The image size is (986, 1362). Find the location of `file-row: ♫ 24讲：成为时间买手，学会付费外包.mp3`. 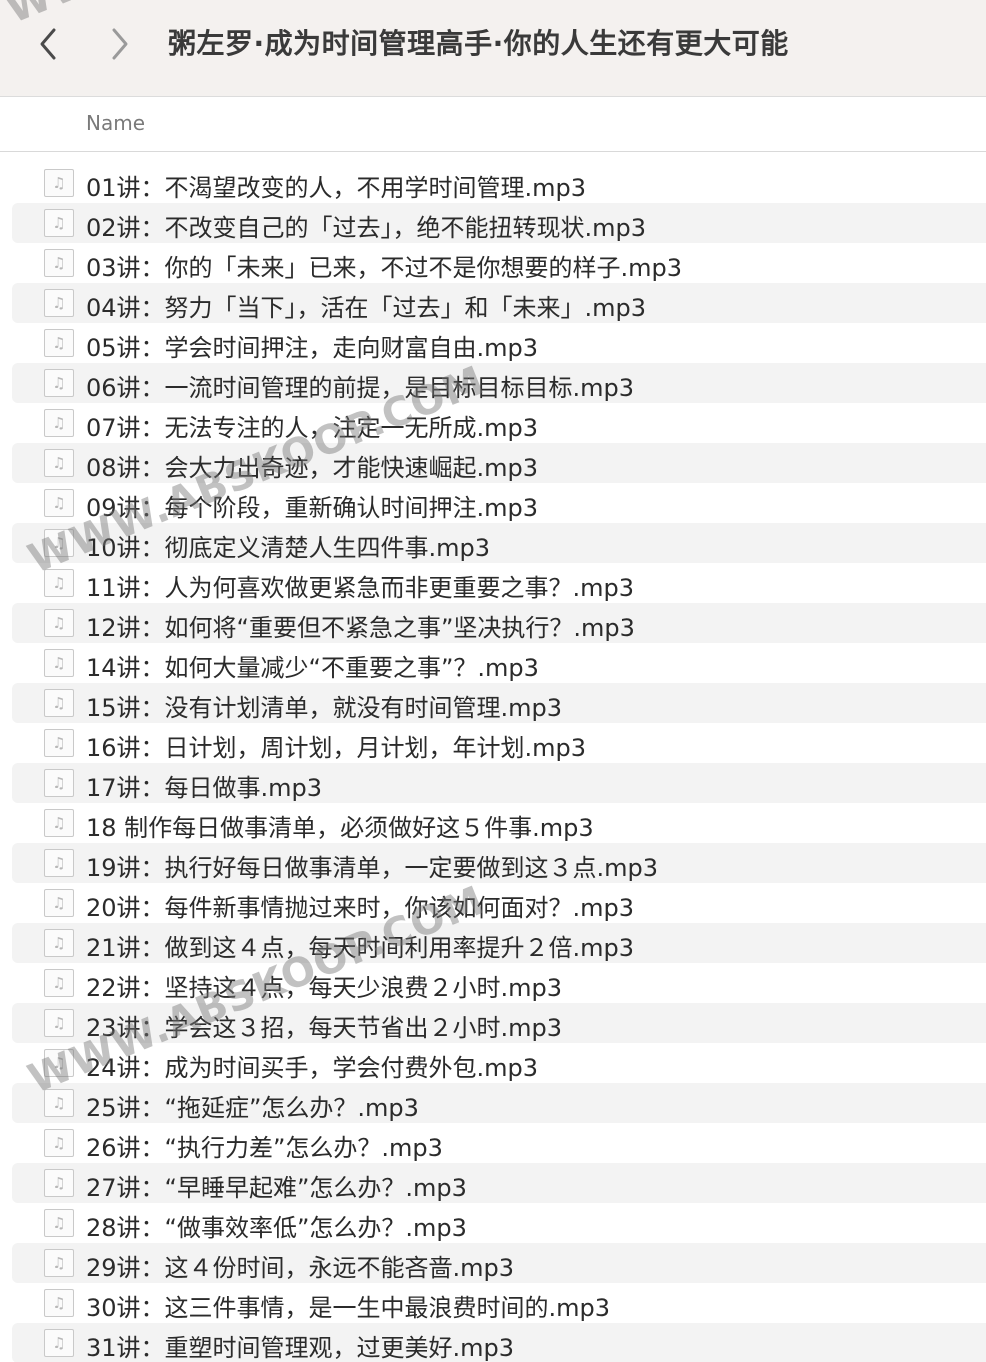

file-row: ♫ 24讲：成为时间买手，学会付费外包.mp3 is located at coordinates (493, 1063).